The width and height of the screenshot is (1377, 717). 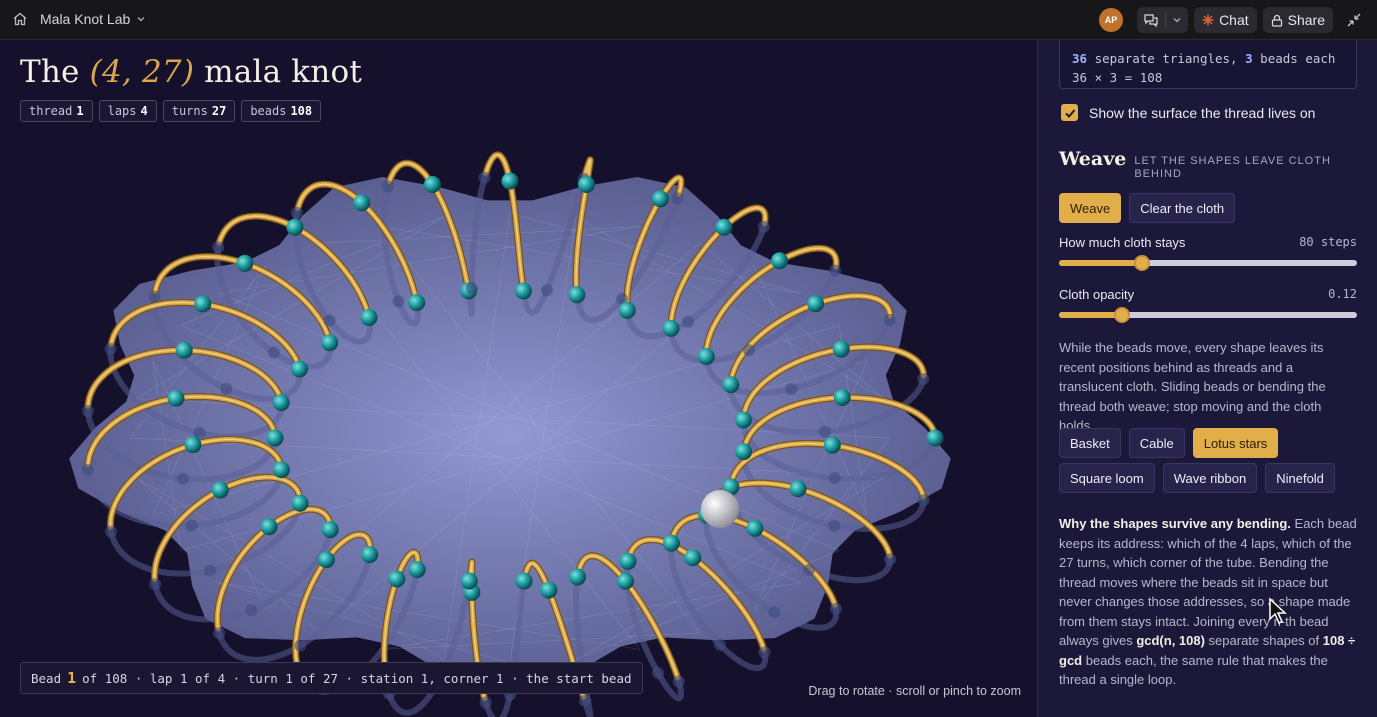 What do you see at coordinates (1156, 443) in the screenshot?
I see `pattern-cable-button: Cable` at bounding box center [1156, 443].